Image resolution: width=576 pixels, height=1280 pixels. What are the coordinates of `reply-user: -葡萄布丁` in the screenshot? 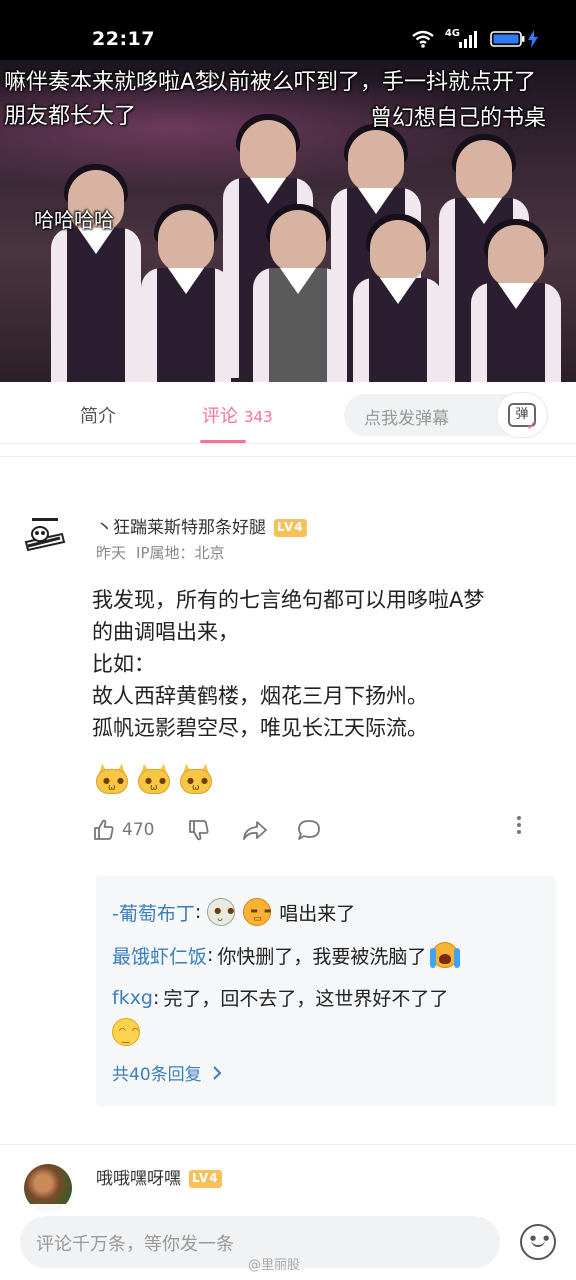 It's located at (153, 912).